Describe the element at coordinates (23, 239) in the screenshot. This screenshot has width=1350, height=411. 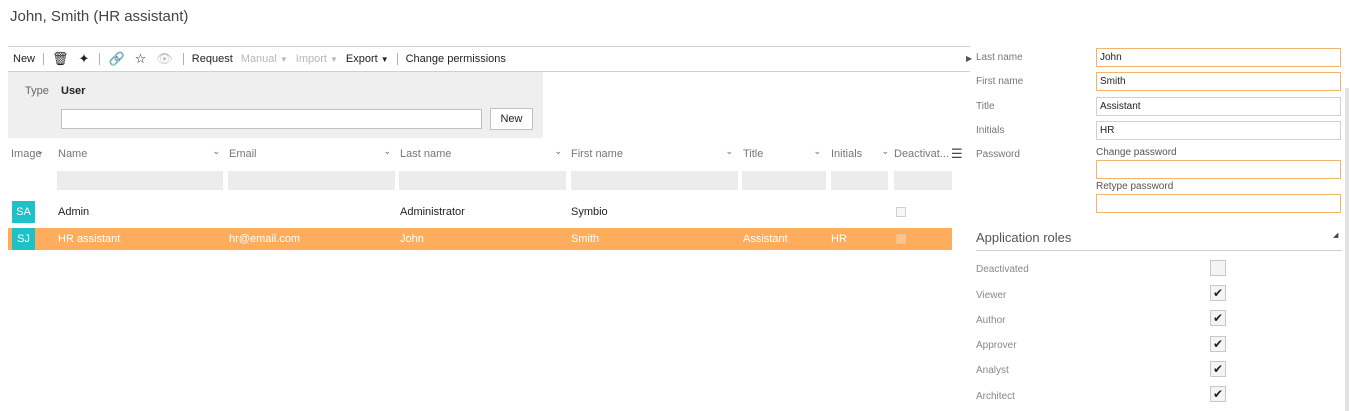
I see `avatar: SJ` at that location.